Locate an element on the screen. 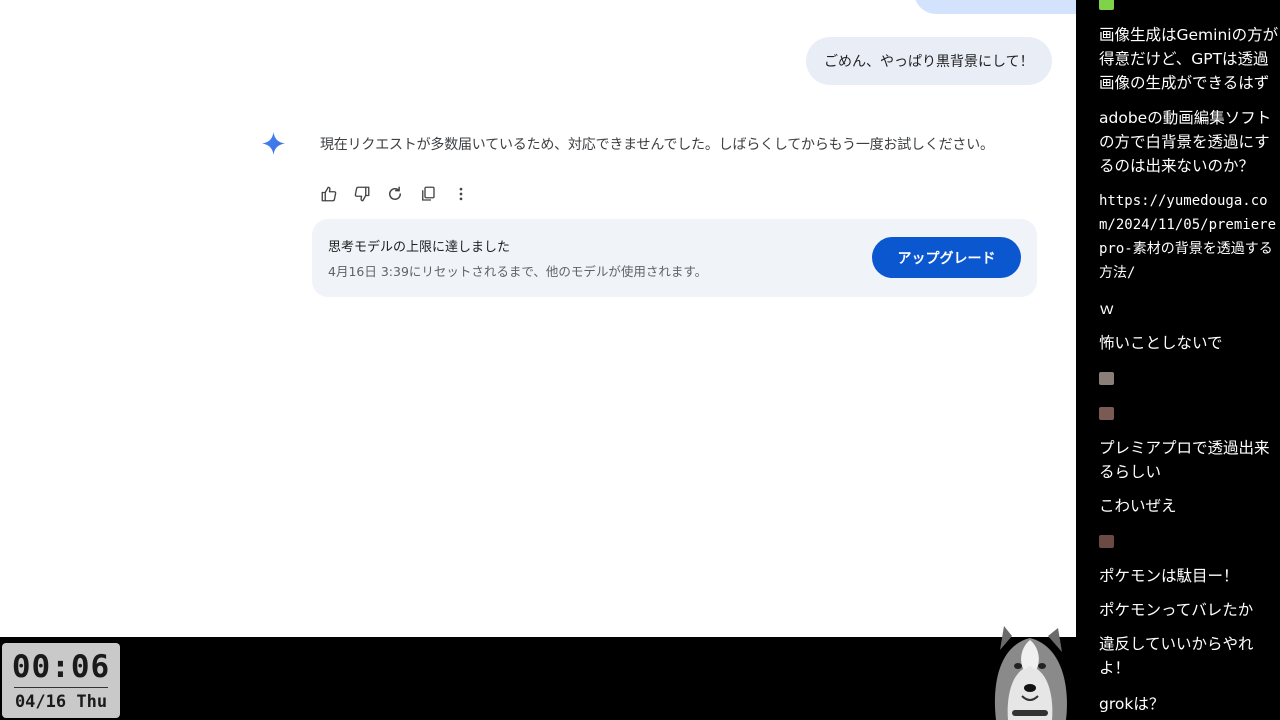  response-actions is located at coordinates (395, 194).